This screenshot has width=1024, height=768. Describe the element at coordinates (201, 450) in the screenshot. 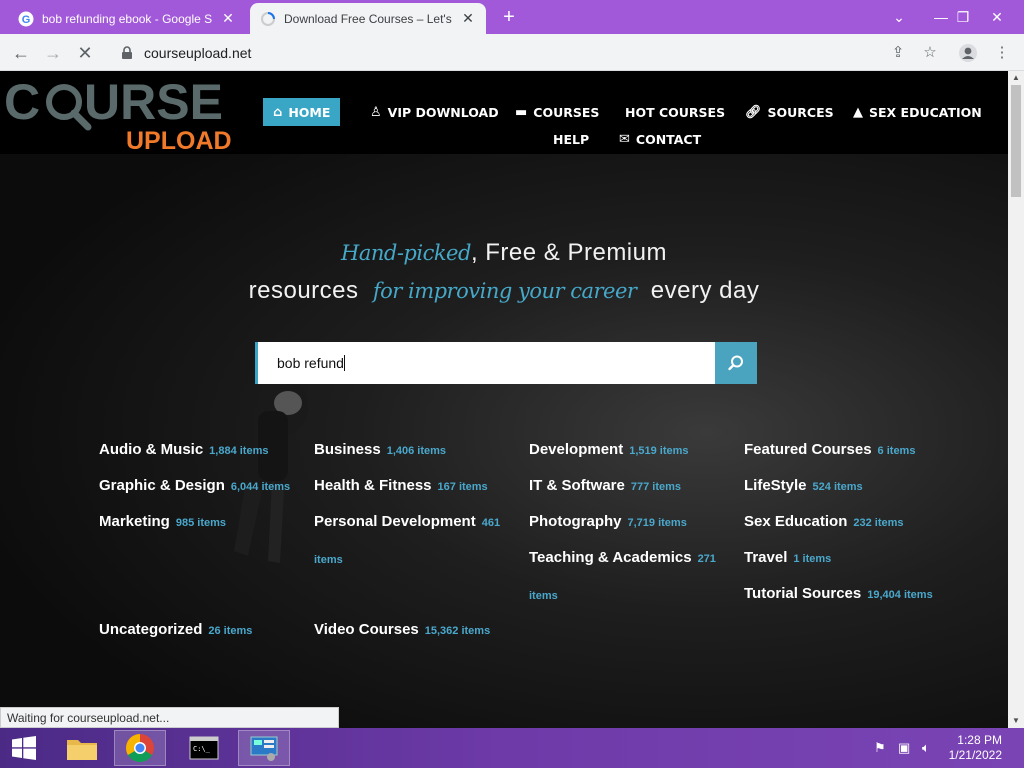

I see `category-audio-music: Audio & Music 1,884 items` at that location.